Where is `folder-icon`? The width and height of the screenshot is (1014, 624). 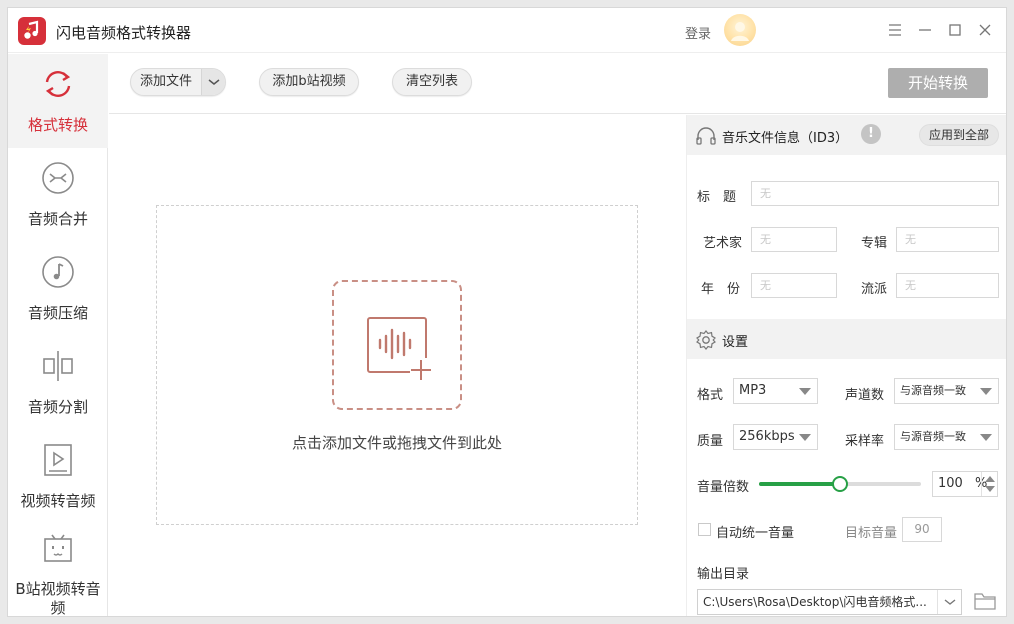
folder-icon is located at coordinates (985, 601).